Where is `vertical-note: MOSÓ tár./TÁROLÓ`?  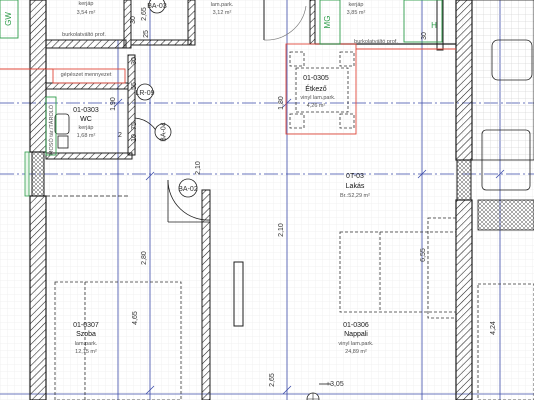
vertical-note: MOSÓ tár./TÁROLÓ is located at coordinates (51, 129).